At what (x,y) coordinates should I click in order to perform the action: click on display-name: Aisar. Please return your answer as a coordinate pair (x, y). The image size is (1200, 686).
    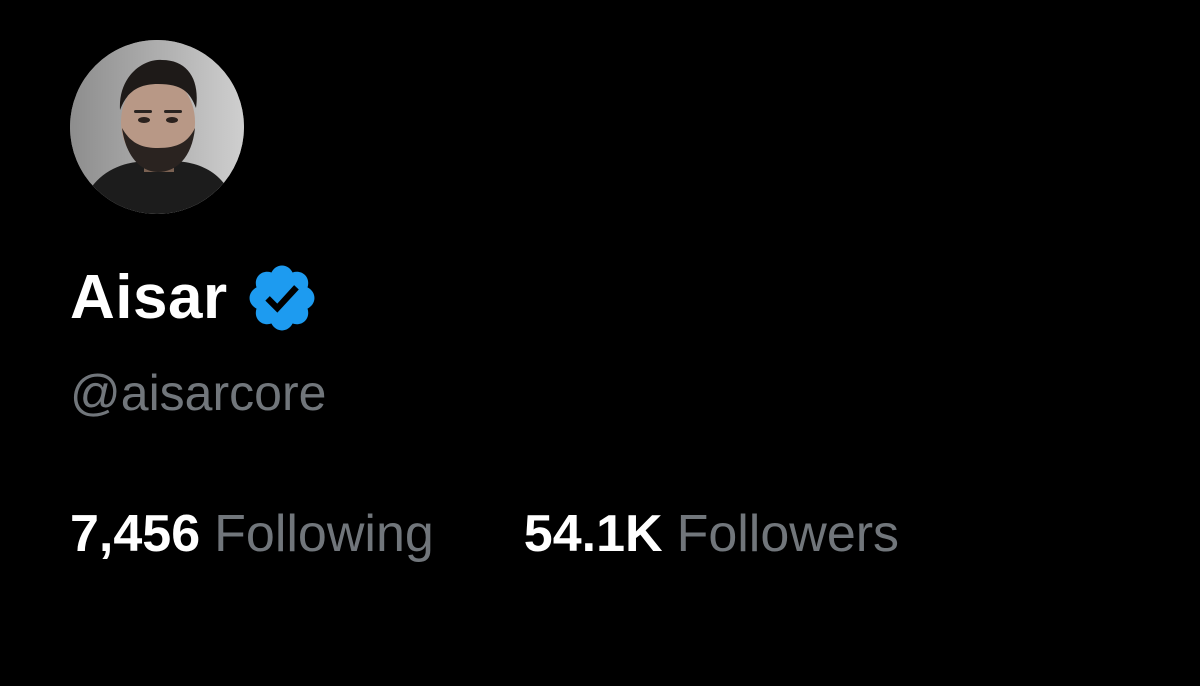
    Looking at the image, I should click on (149, 297).